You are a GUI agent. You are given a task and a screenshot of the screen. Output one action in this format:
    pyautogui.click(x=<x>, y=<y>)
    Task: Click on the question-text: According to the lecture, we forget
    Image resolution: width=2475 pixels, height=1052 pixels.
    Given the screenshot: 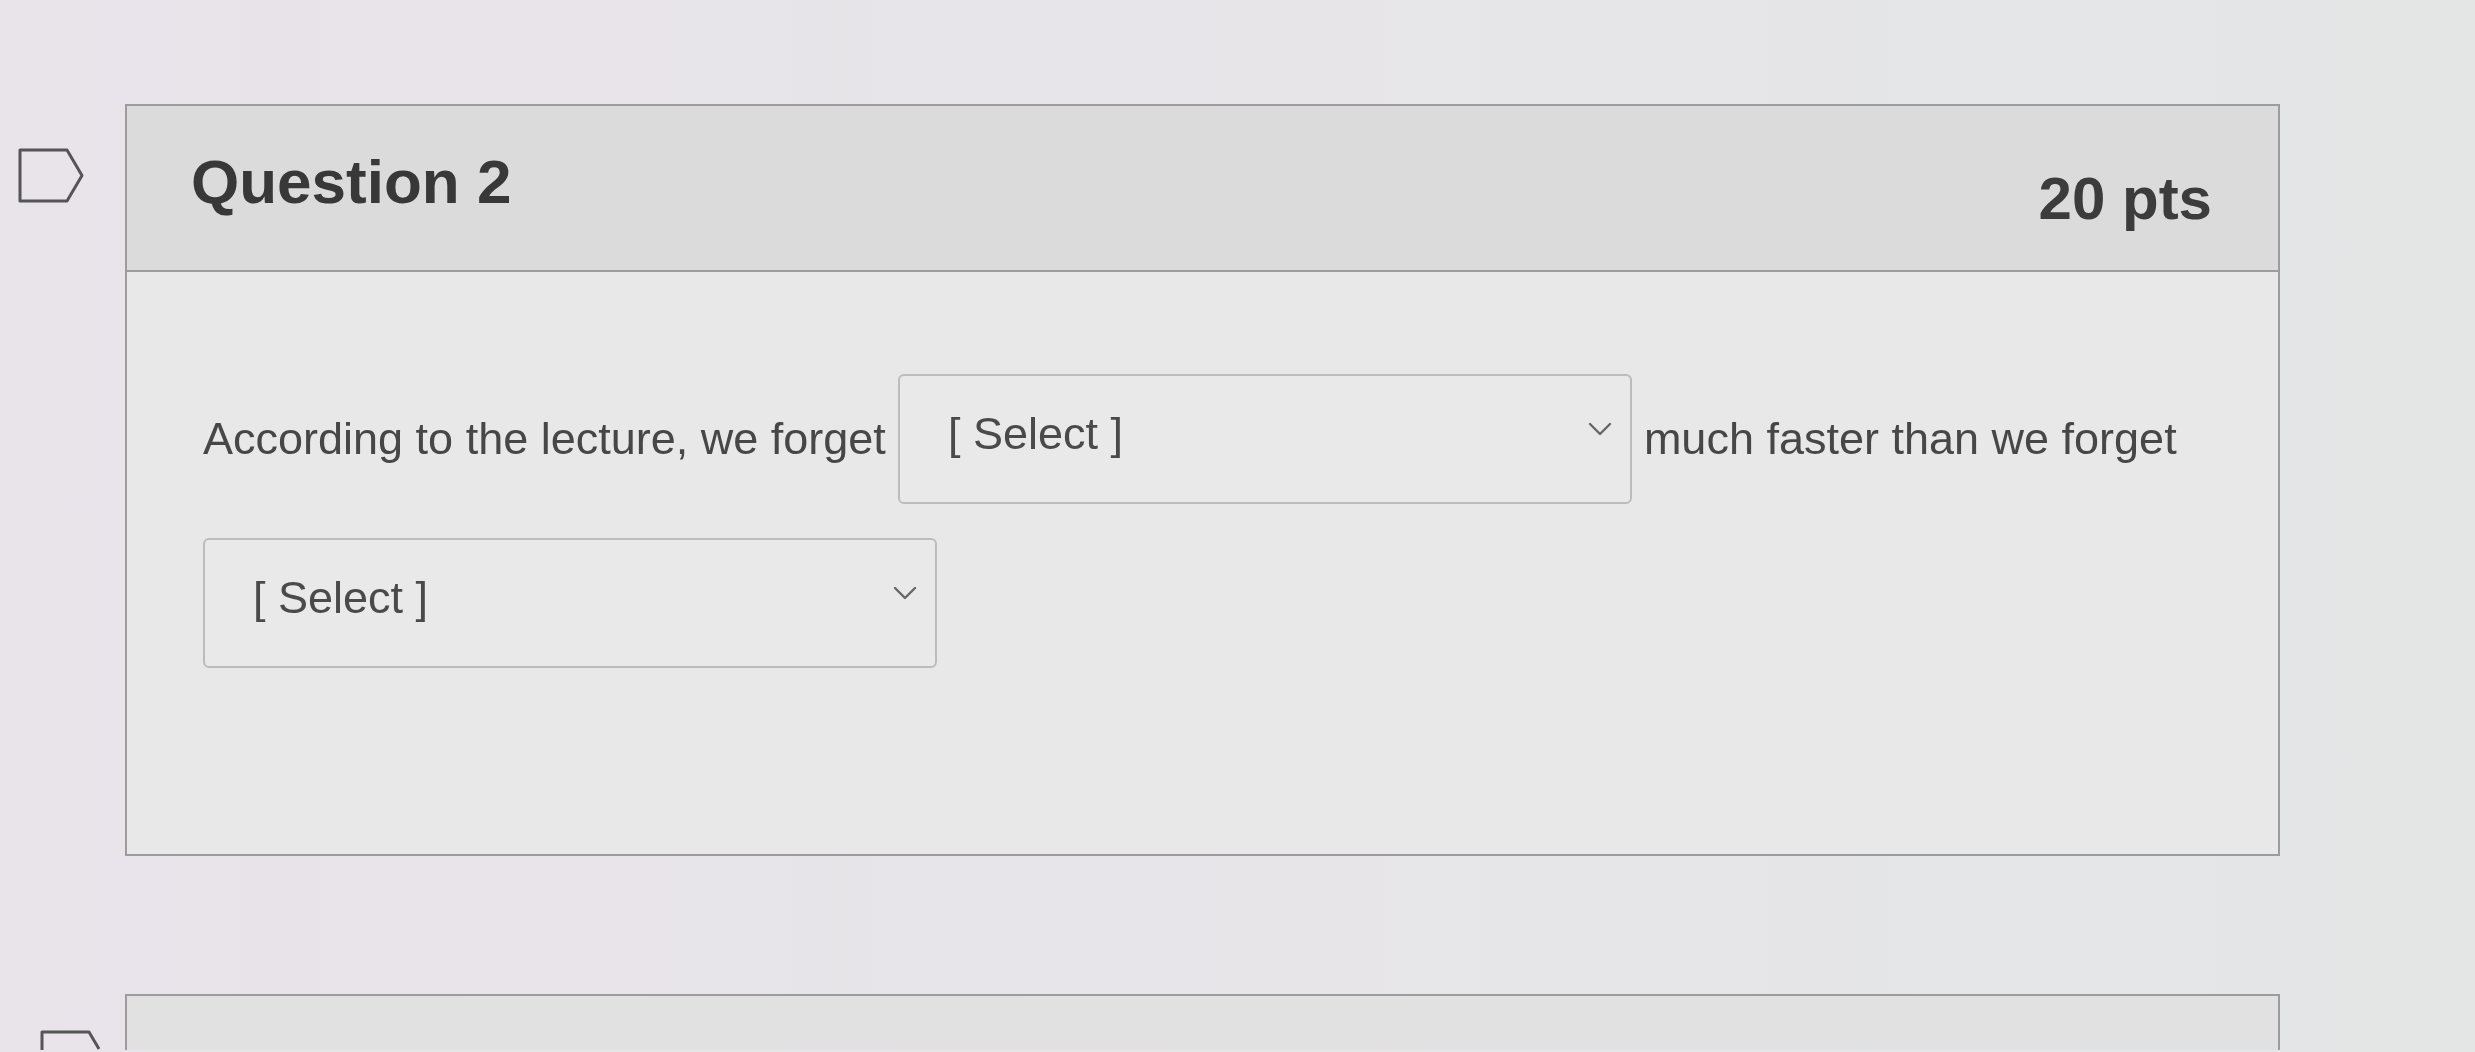 What is the action you would take?
    pyautogui.click(x=544, y=439)
    